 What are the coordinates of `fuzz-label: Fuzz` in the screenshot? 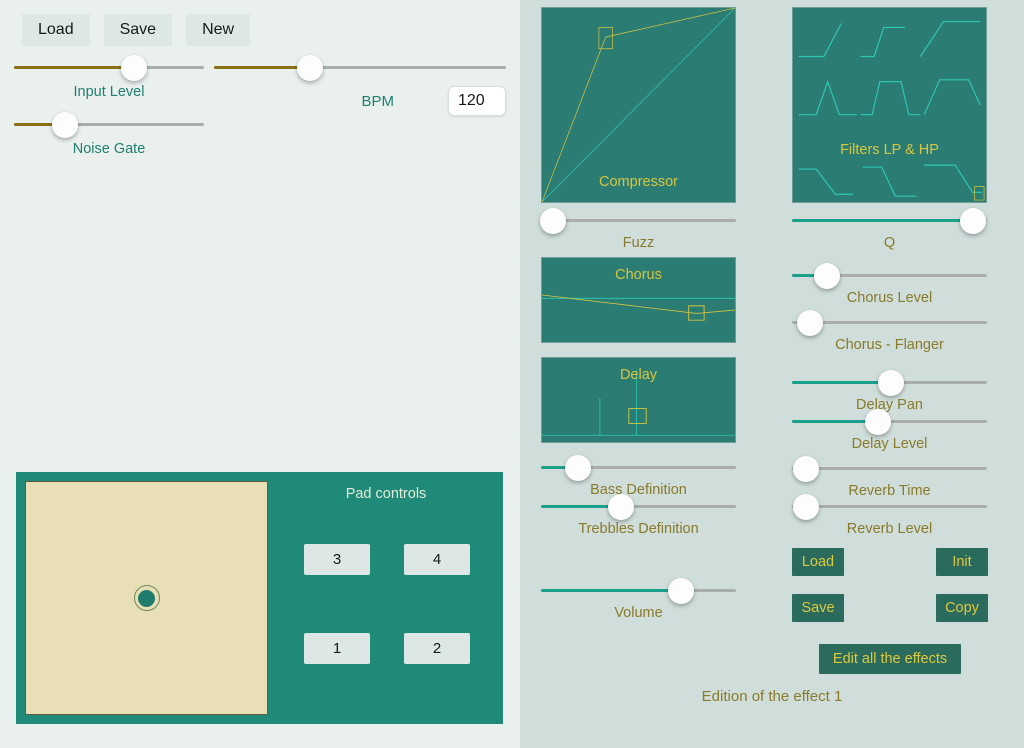 It's located at (638, 243).